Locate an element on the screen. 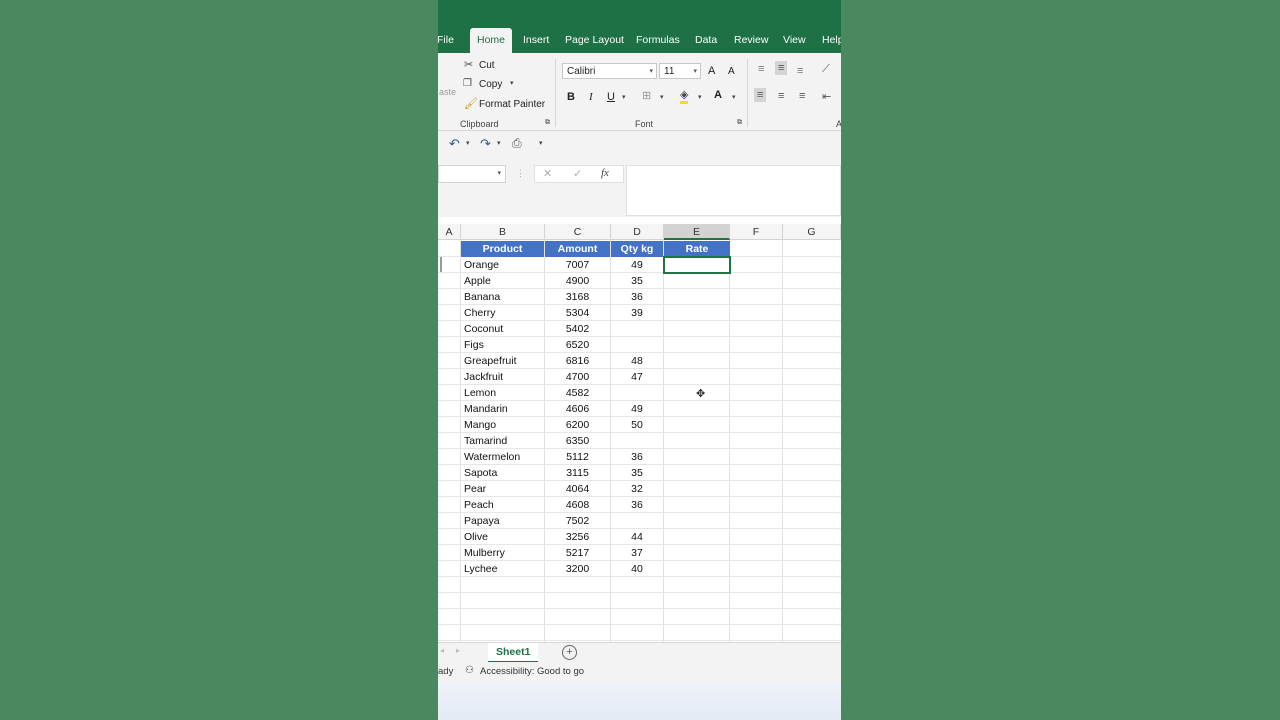 Image resolution: width=1280 pixels, height=720 pixels. cell-qty: 50 is located at coordinates (637, 425).